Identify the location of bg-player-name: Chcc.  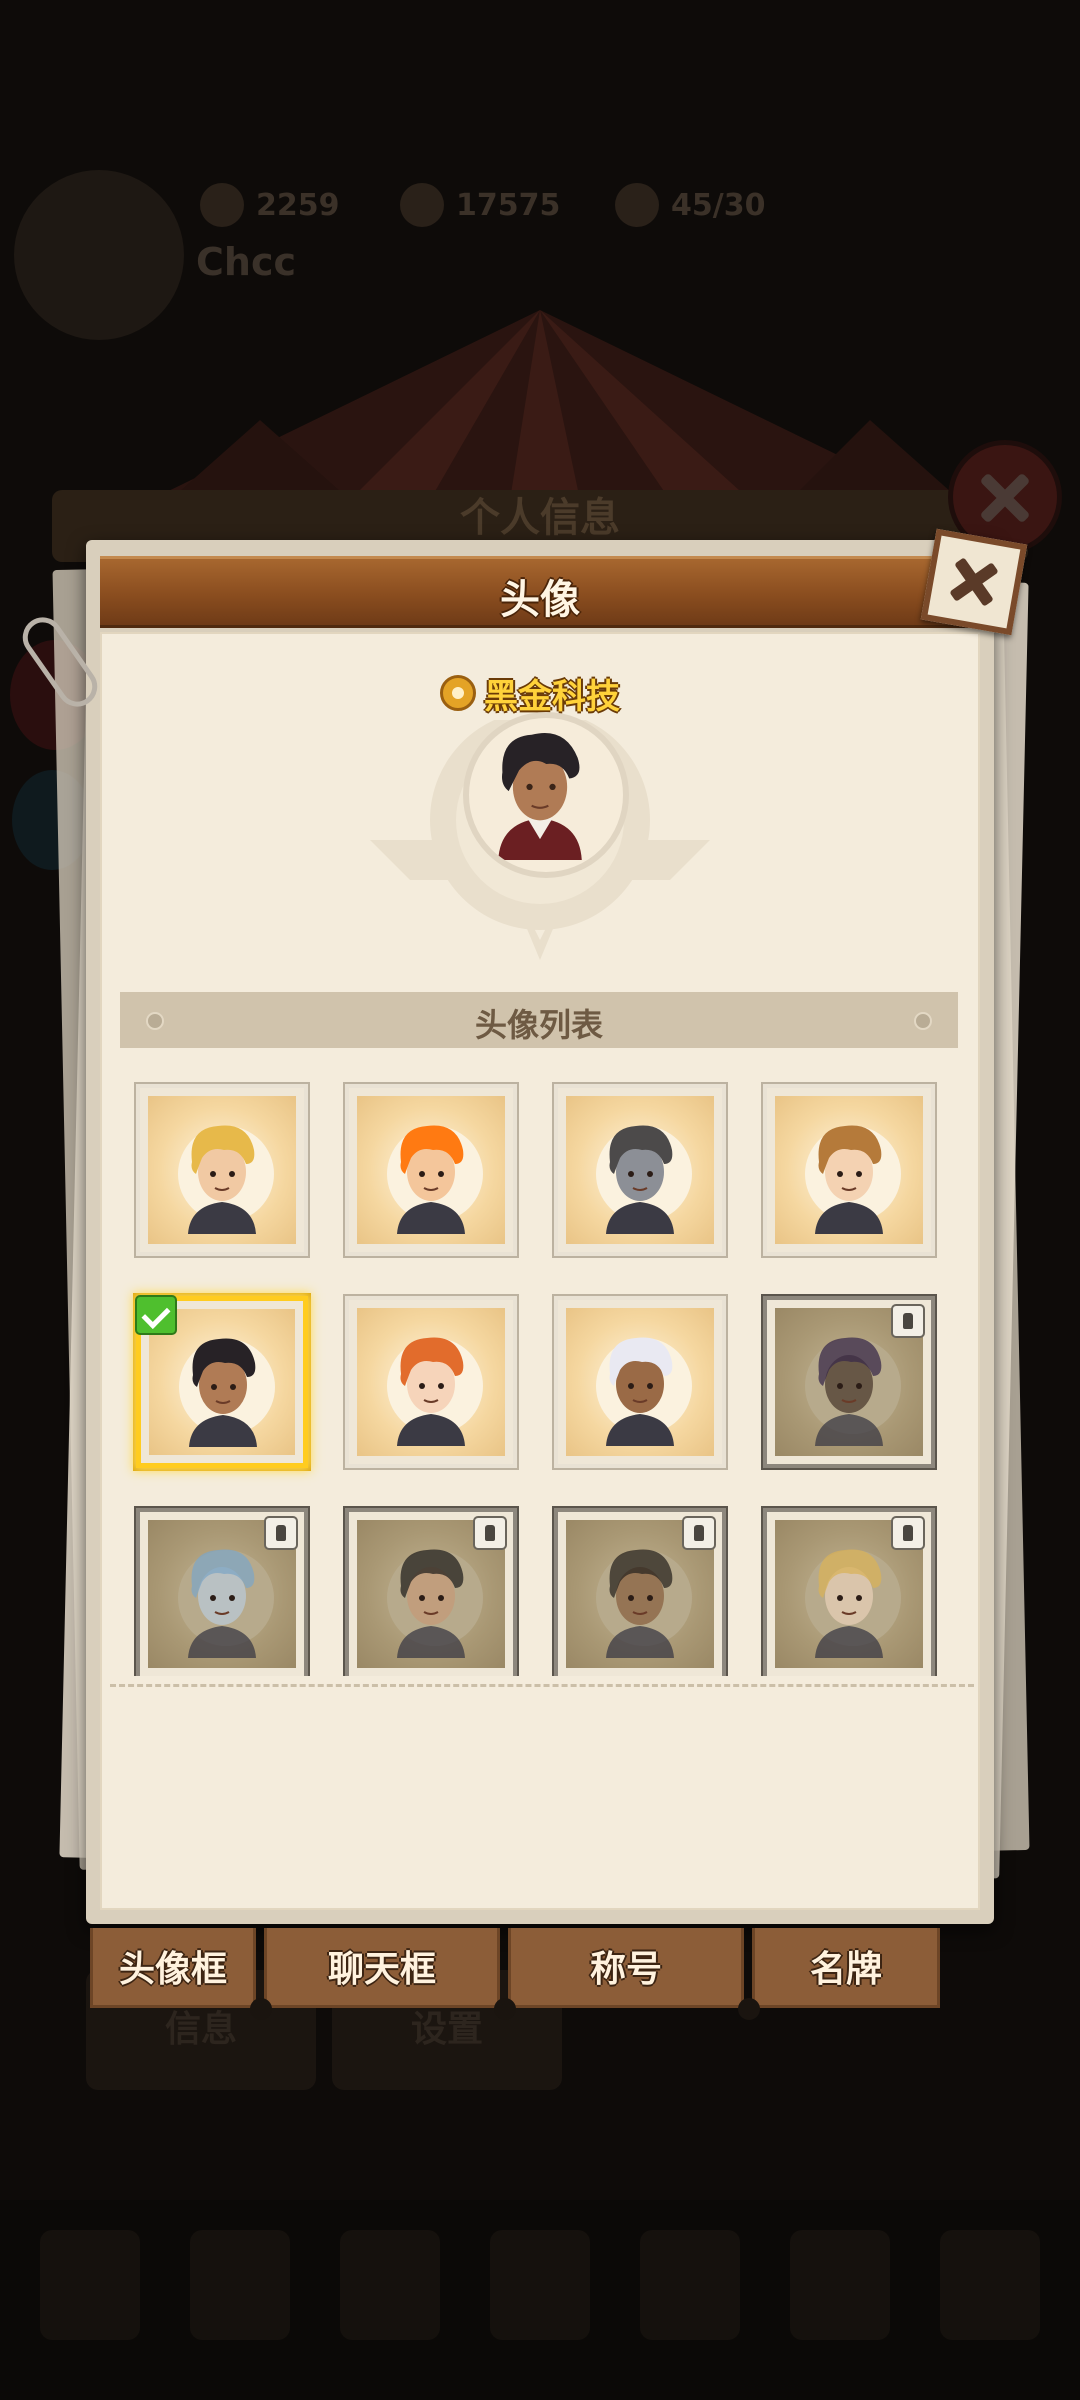
(246, 262).